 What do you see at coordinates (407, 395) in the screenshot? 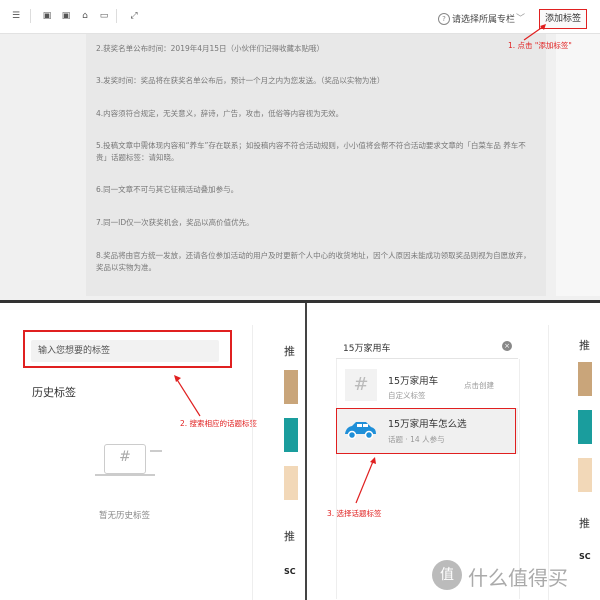
I see `suggestion-subtitle: 自定义标签` at bounding box center [407, 395].